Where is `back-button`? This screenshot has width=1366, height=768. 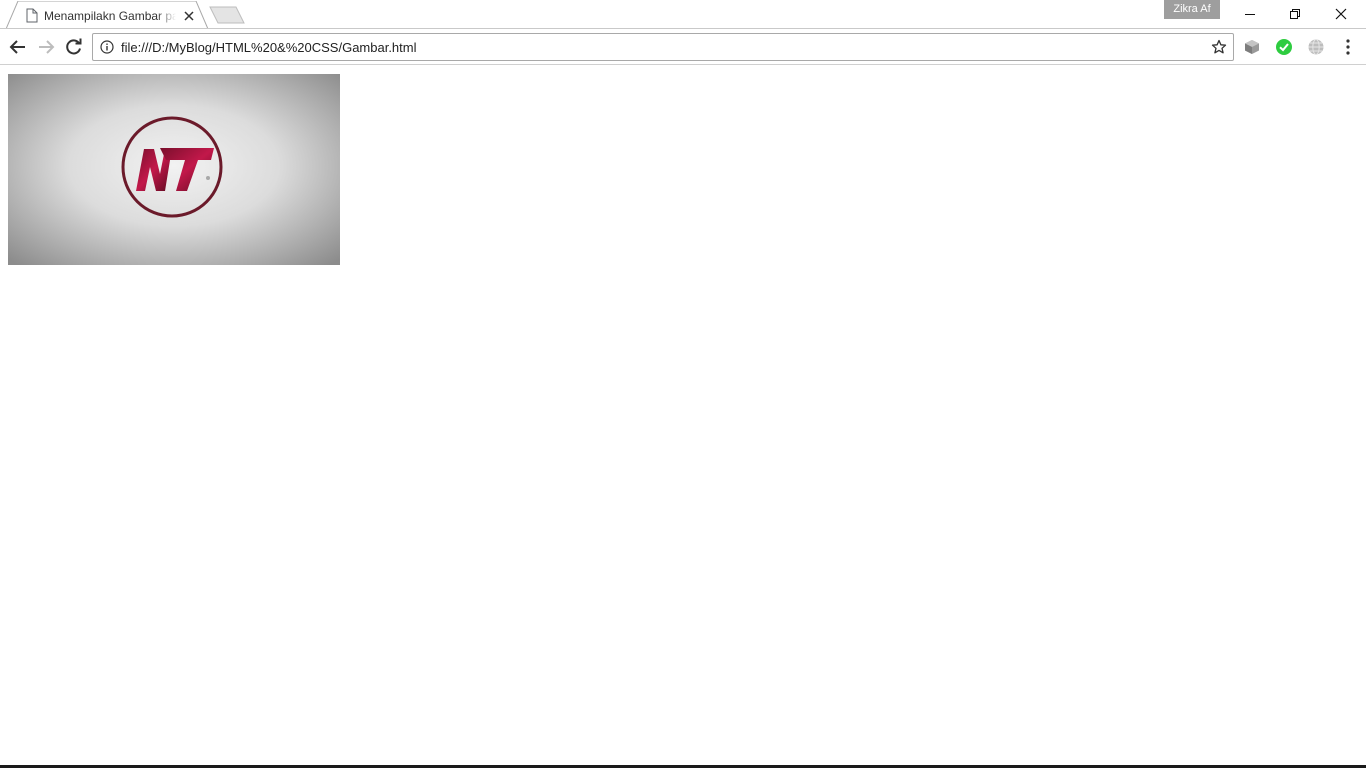 back-button is located at coordinates (18, 47).